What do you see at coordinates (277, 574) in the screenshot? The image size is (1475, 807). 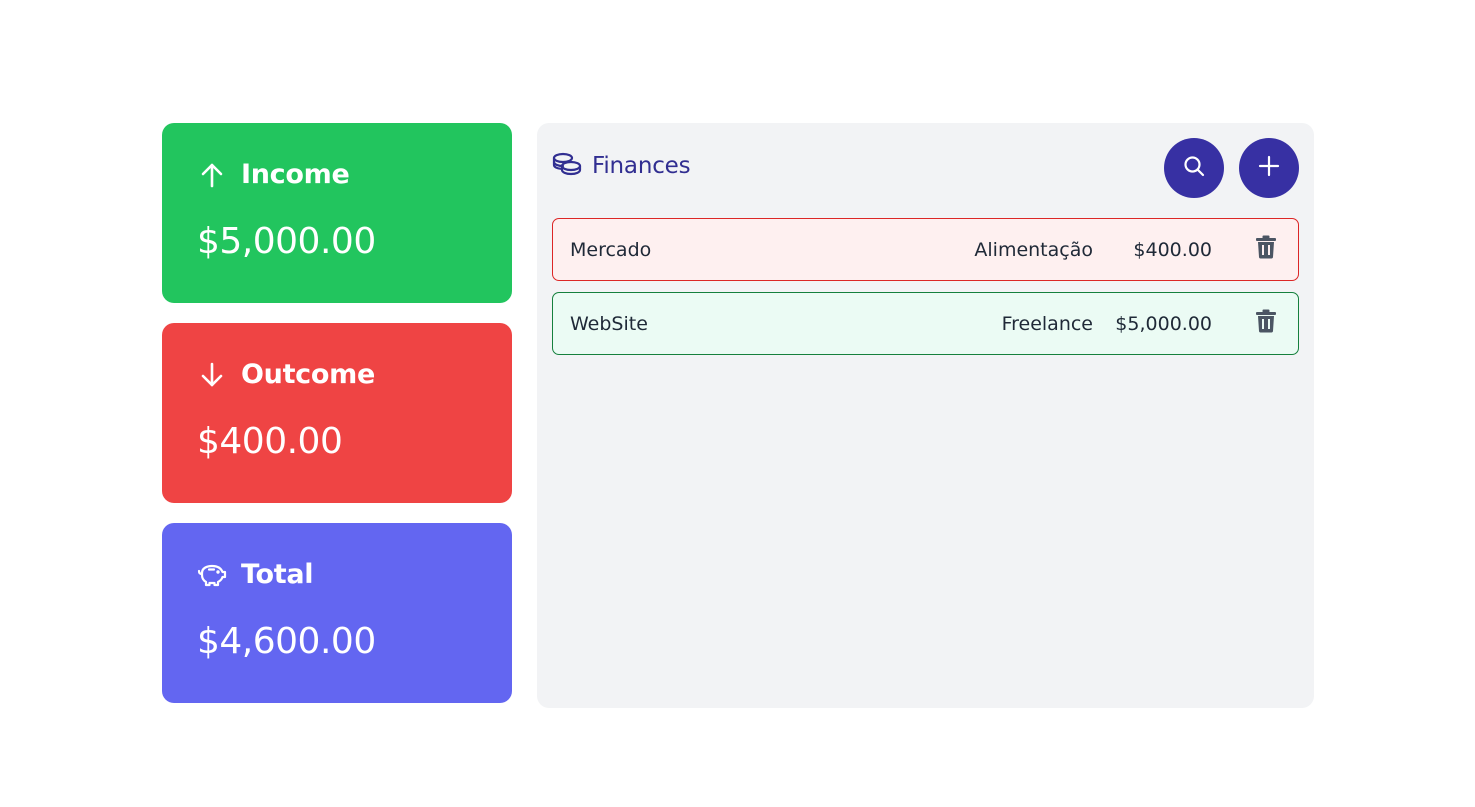 I see `total-card-title: Total` at bounding box center [277, 574].